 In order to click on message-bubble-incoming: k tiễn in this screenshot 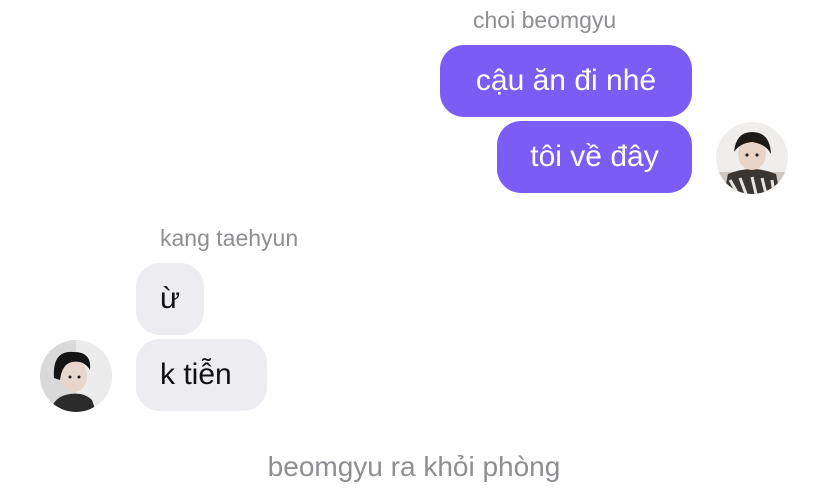, I will do `click(201, 375)`.